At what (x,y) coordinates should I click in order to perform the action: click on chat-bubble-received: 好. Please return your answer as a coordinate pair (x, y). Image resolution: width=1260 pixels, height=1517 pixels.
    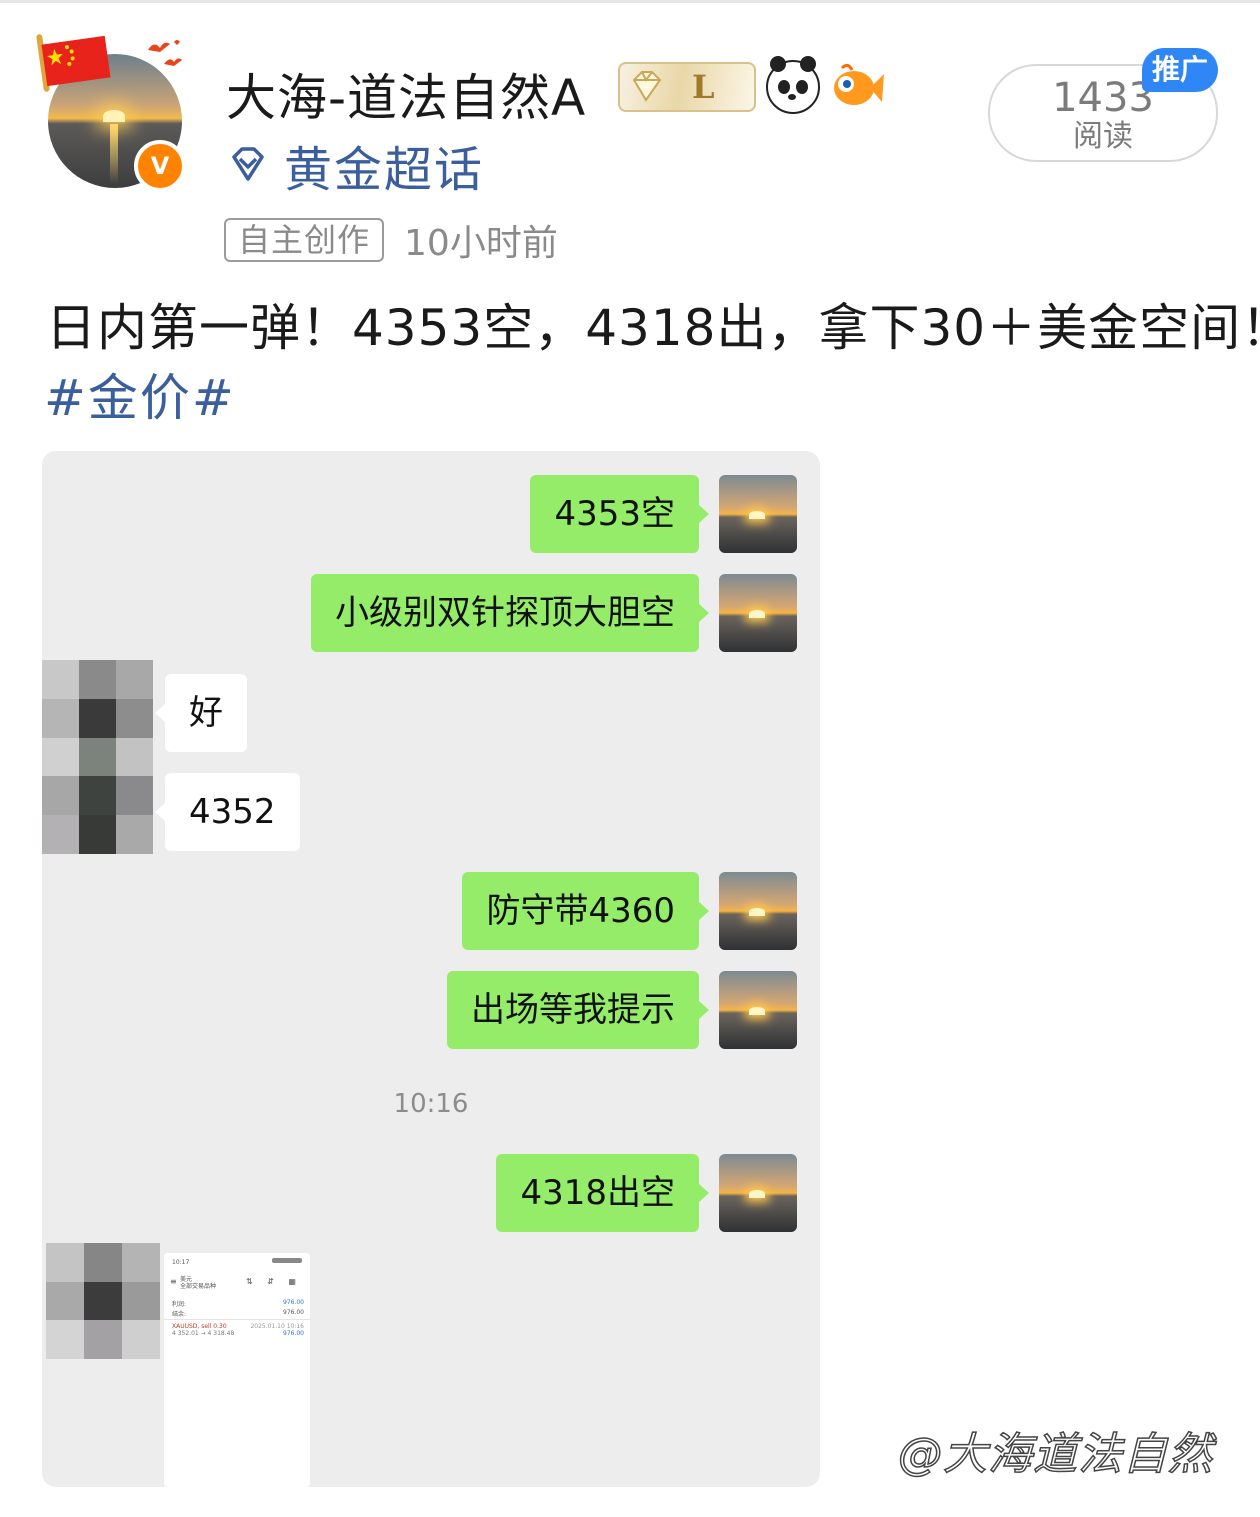
    Looking at the image, I should click on (201, 713).